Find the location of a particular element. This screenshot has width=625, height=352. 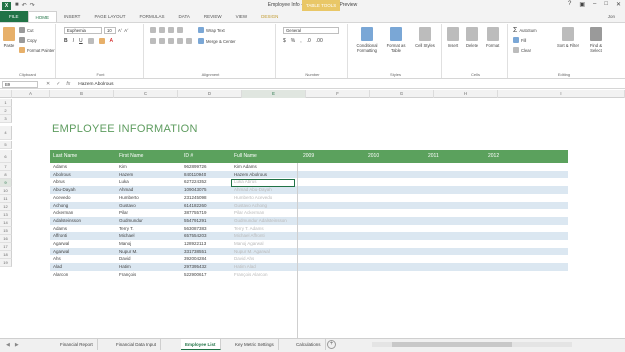

header-first-name: First Name is located at coordinates (129, 156).